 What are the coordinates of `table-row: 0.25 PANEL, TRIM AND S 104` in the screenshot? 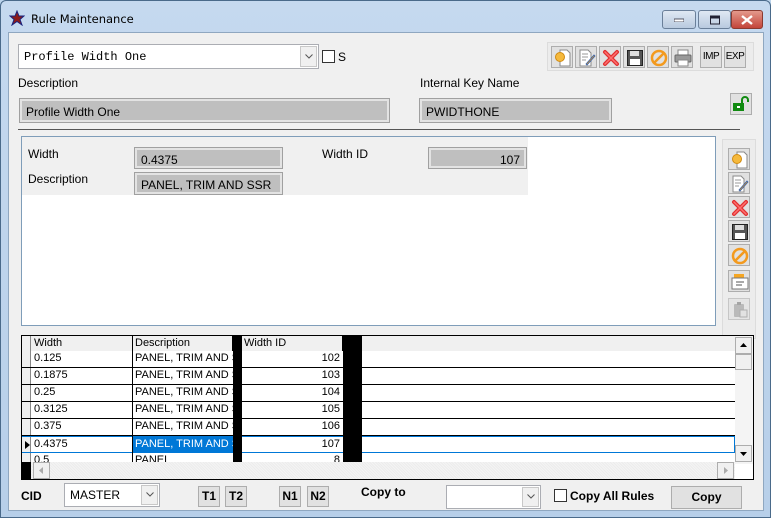 It's located at (378, 393).